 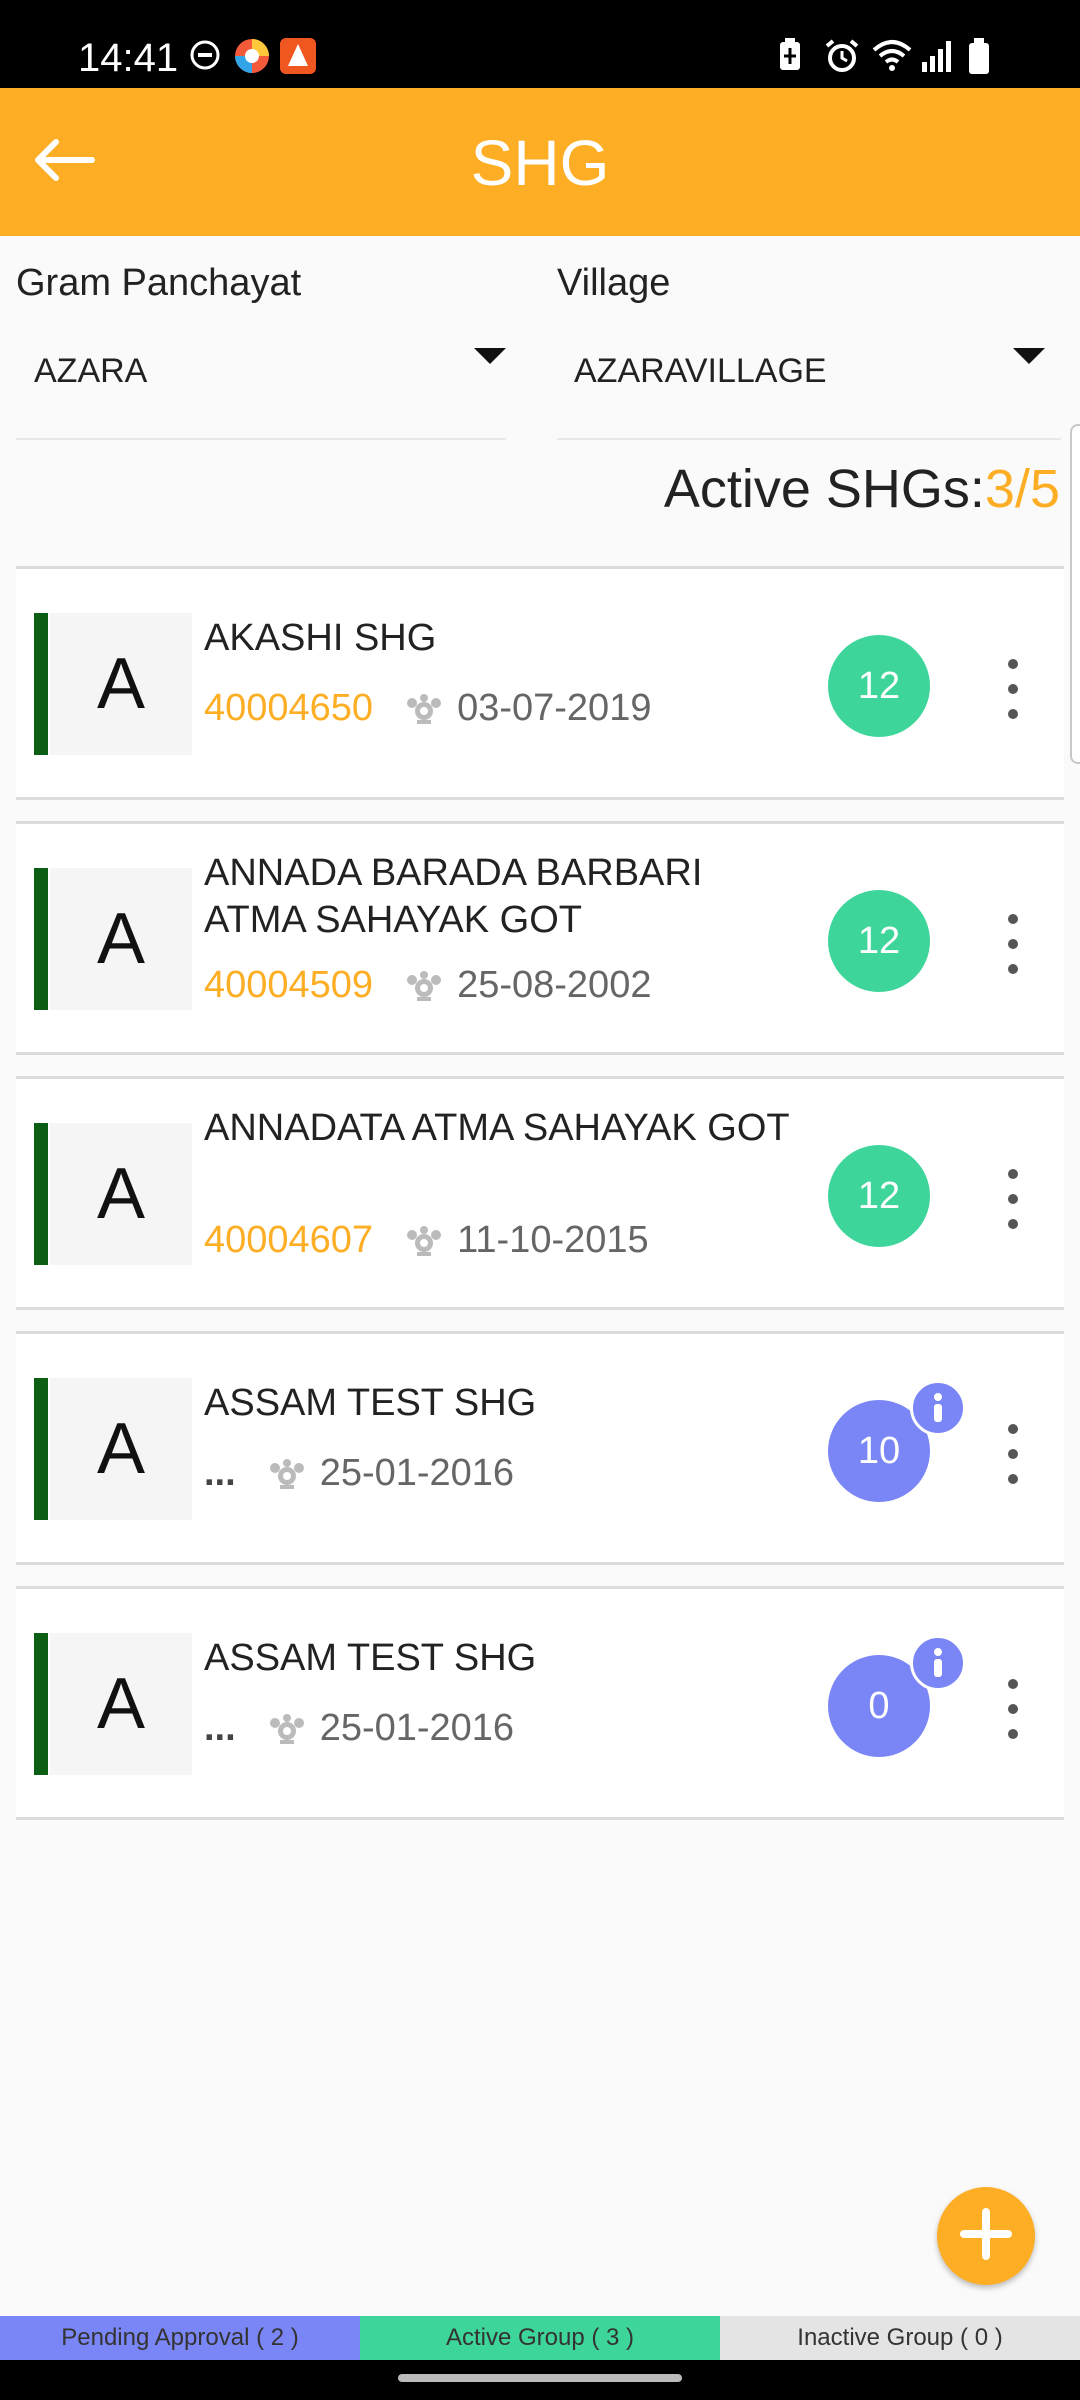 What do you see at coordinates (824, 489) in the screenshot?
I see `active-shgs-label: Active SHGs:` at bounding box center [824, 489].